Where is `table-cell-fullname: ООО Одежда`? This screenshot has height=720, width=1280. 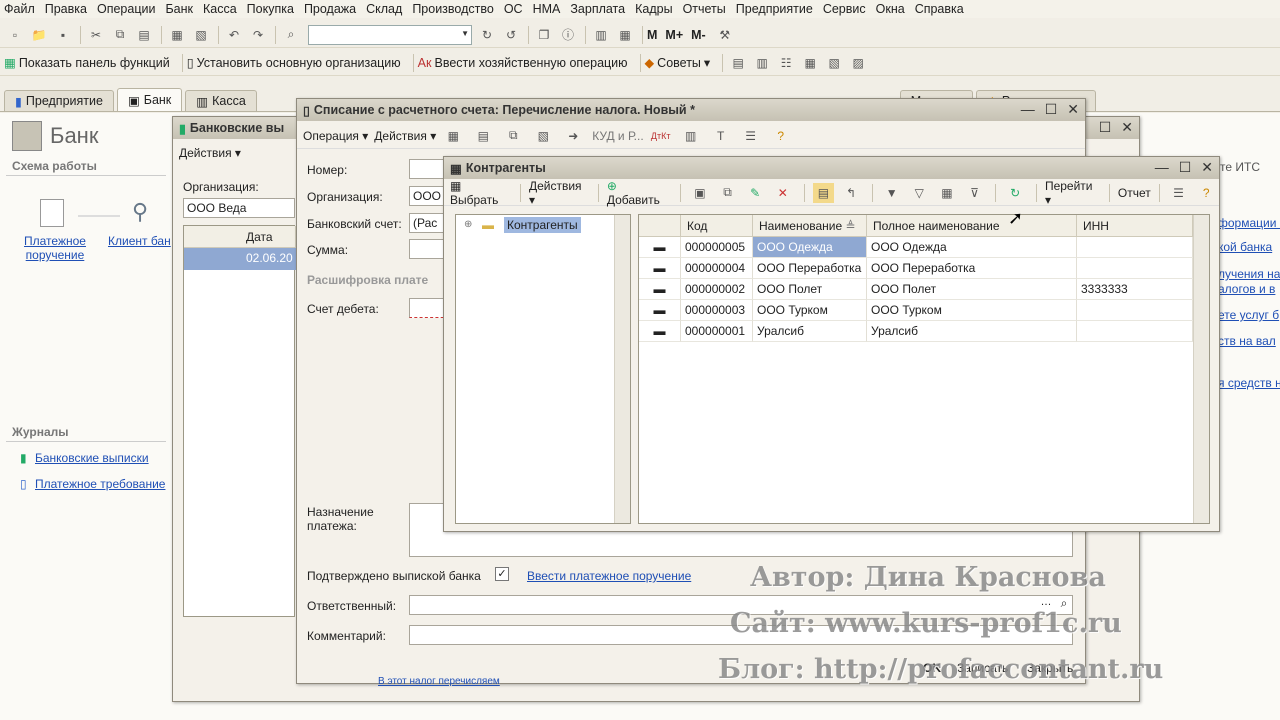 table-cell-fullname: ООО Одежда is located at coordinates (972, 247).